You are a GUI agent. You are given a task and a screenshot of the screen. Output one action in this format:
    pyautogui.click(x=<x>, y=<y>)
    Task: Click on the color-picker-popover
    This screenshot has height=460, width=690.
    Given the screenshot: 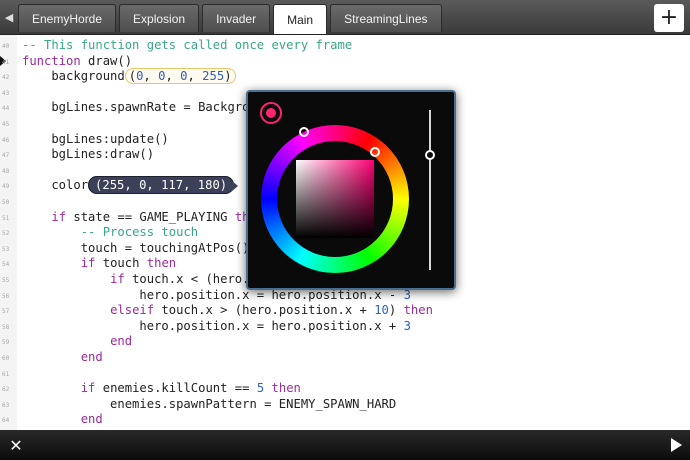 What is the action you would take?
    pyautogui.click(x=351, y=190)
    